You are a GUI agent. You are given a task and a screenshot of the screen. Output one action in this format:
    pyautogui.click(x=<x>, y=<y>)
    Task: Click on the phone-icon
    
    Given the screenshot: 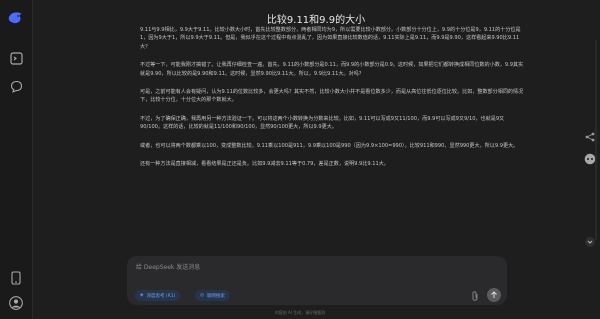 What is the action you would take?
    pyautogui.click(x=16, y=278)
    